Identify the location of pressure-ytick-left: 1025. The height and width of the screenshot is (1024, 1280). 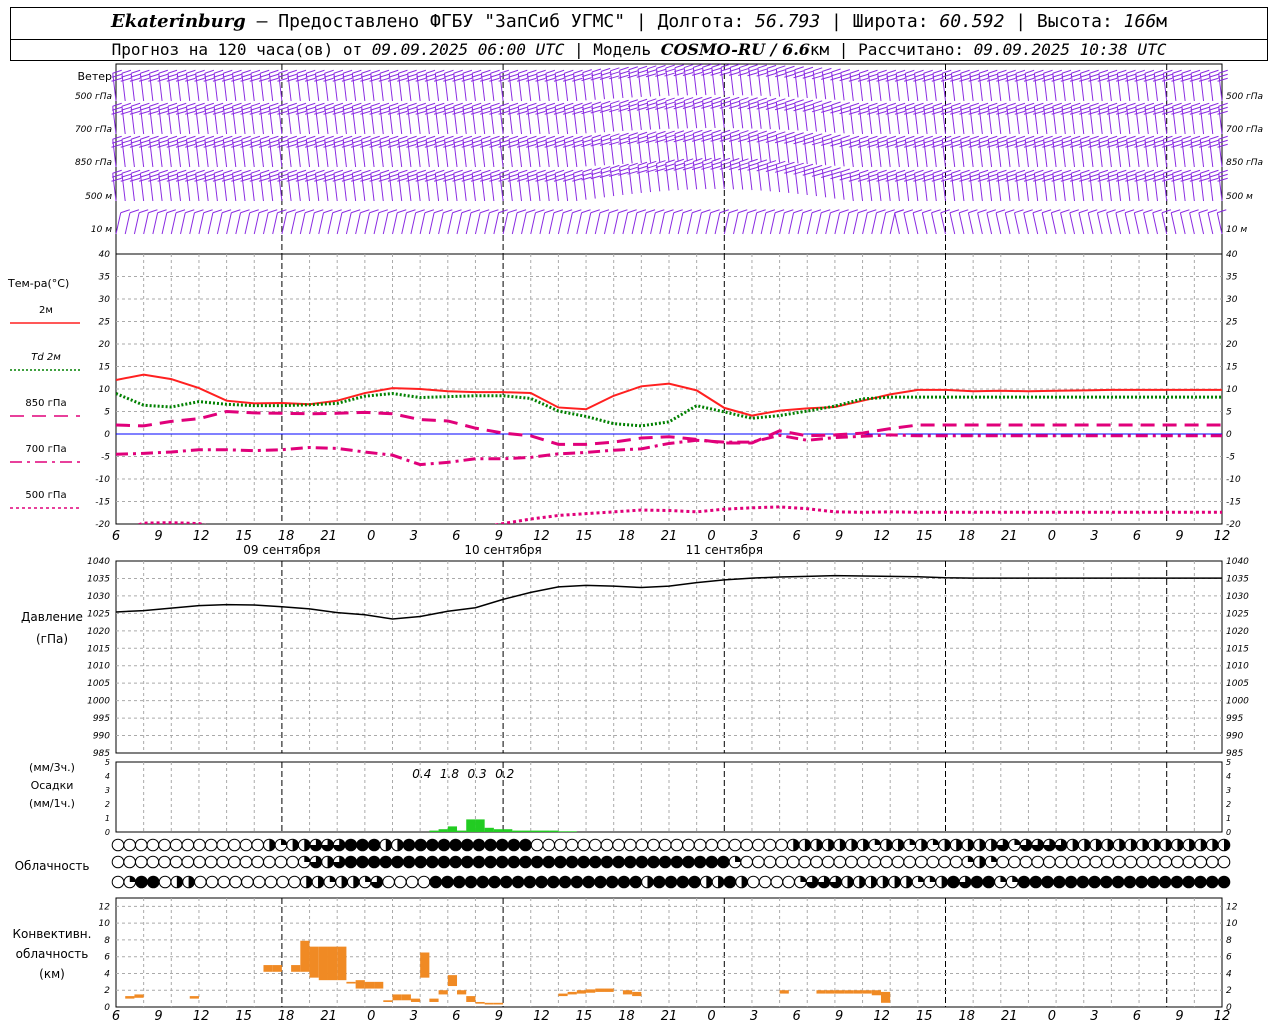
(98, 614).